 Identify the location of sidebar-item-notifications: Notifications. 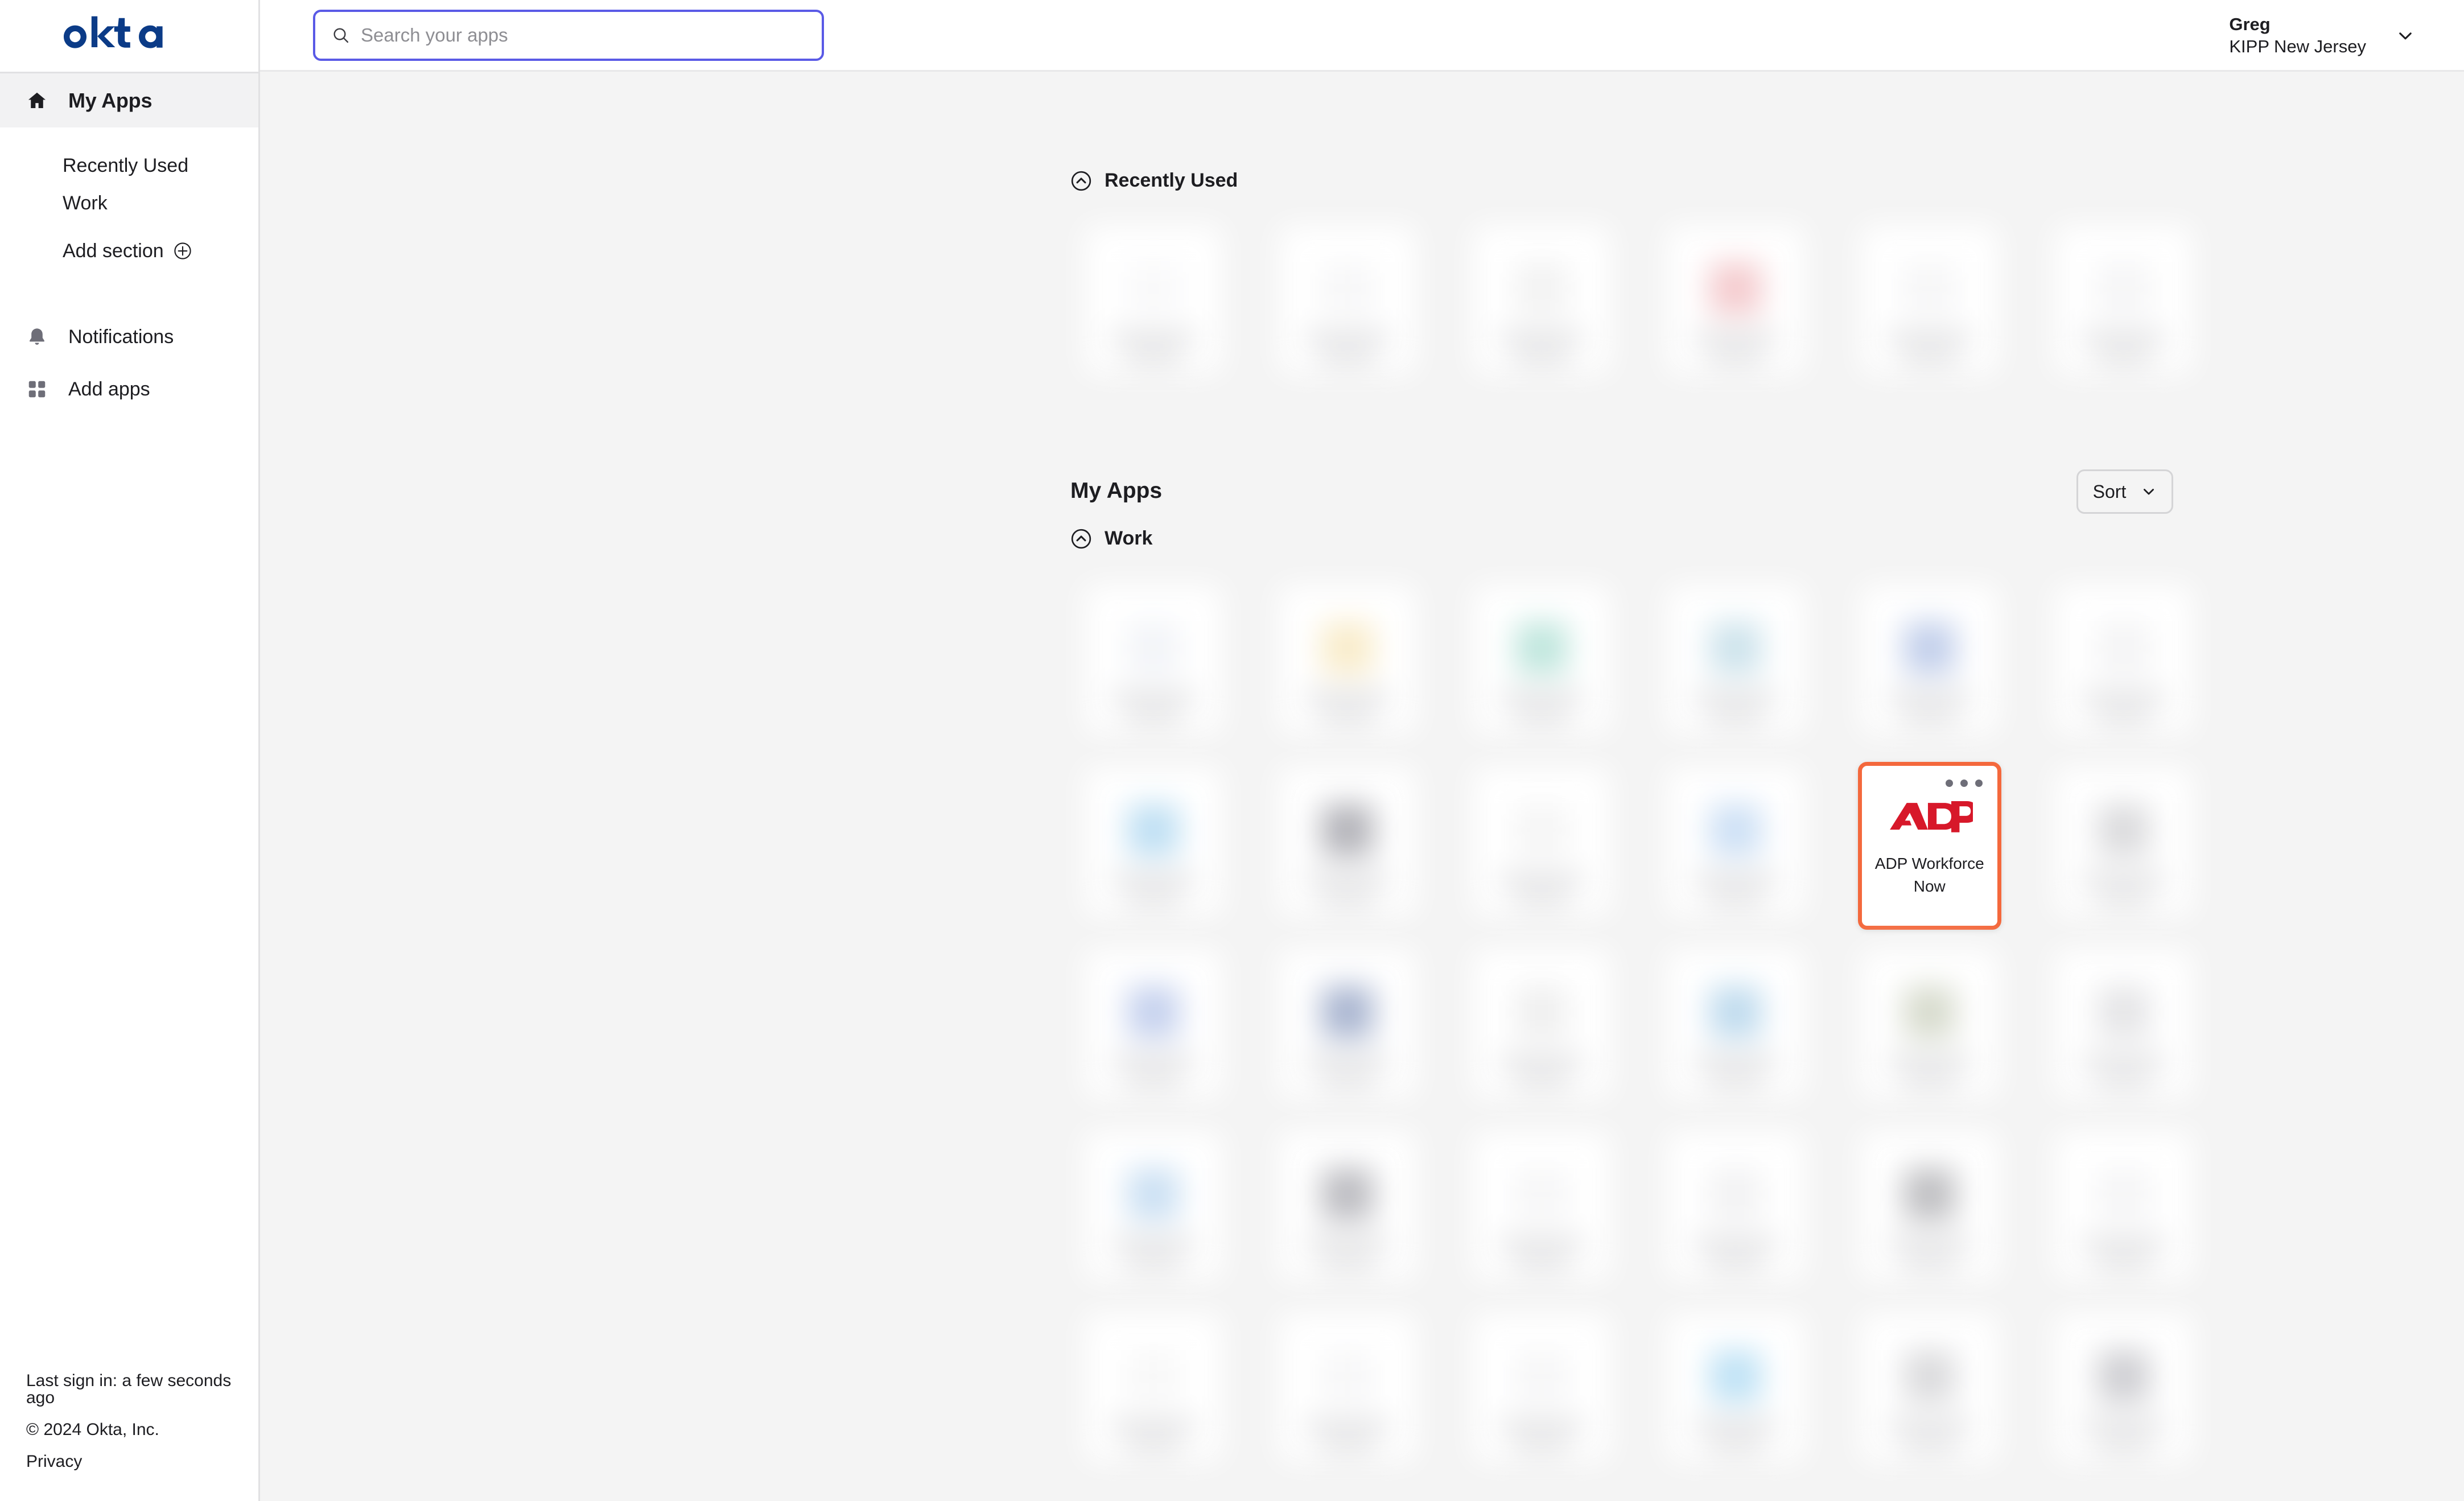
(129, 337).